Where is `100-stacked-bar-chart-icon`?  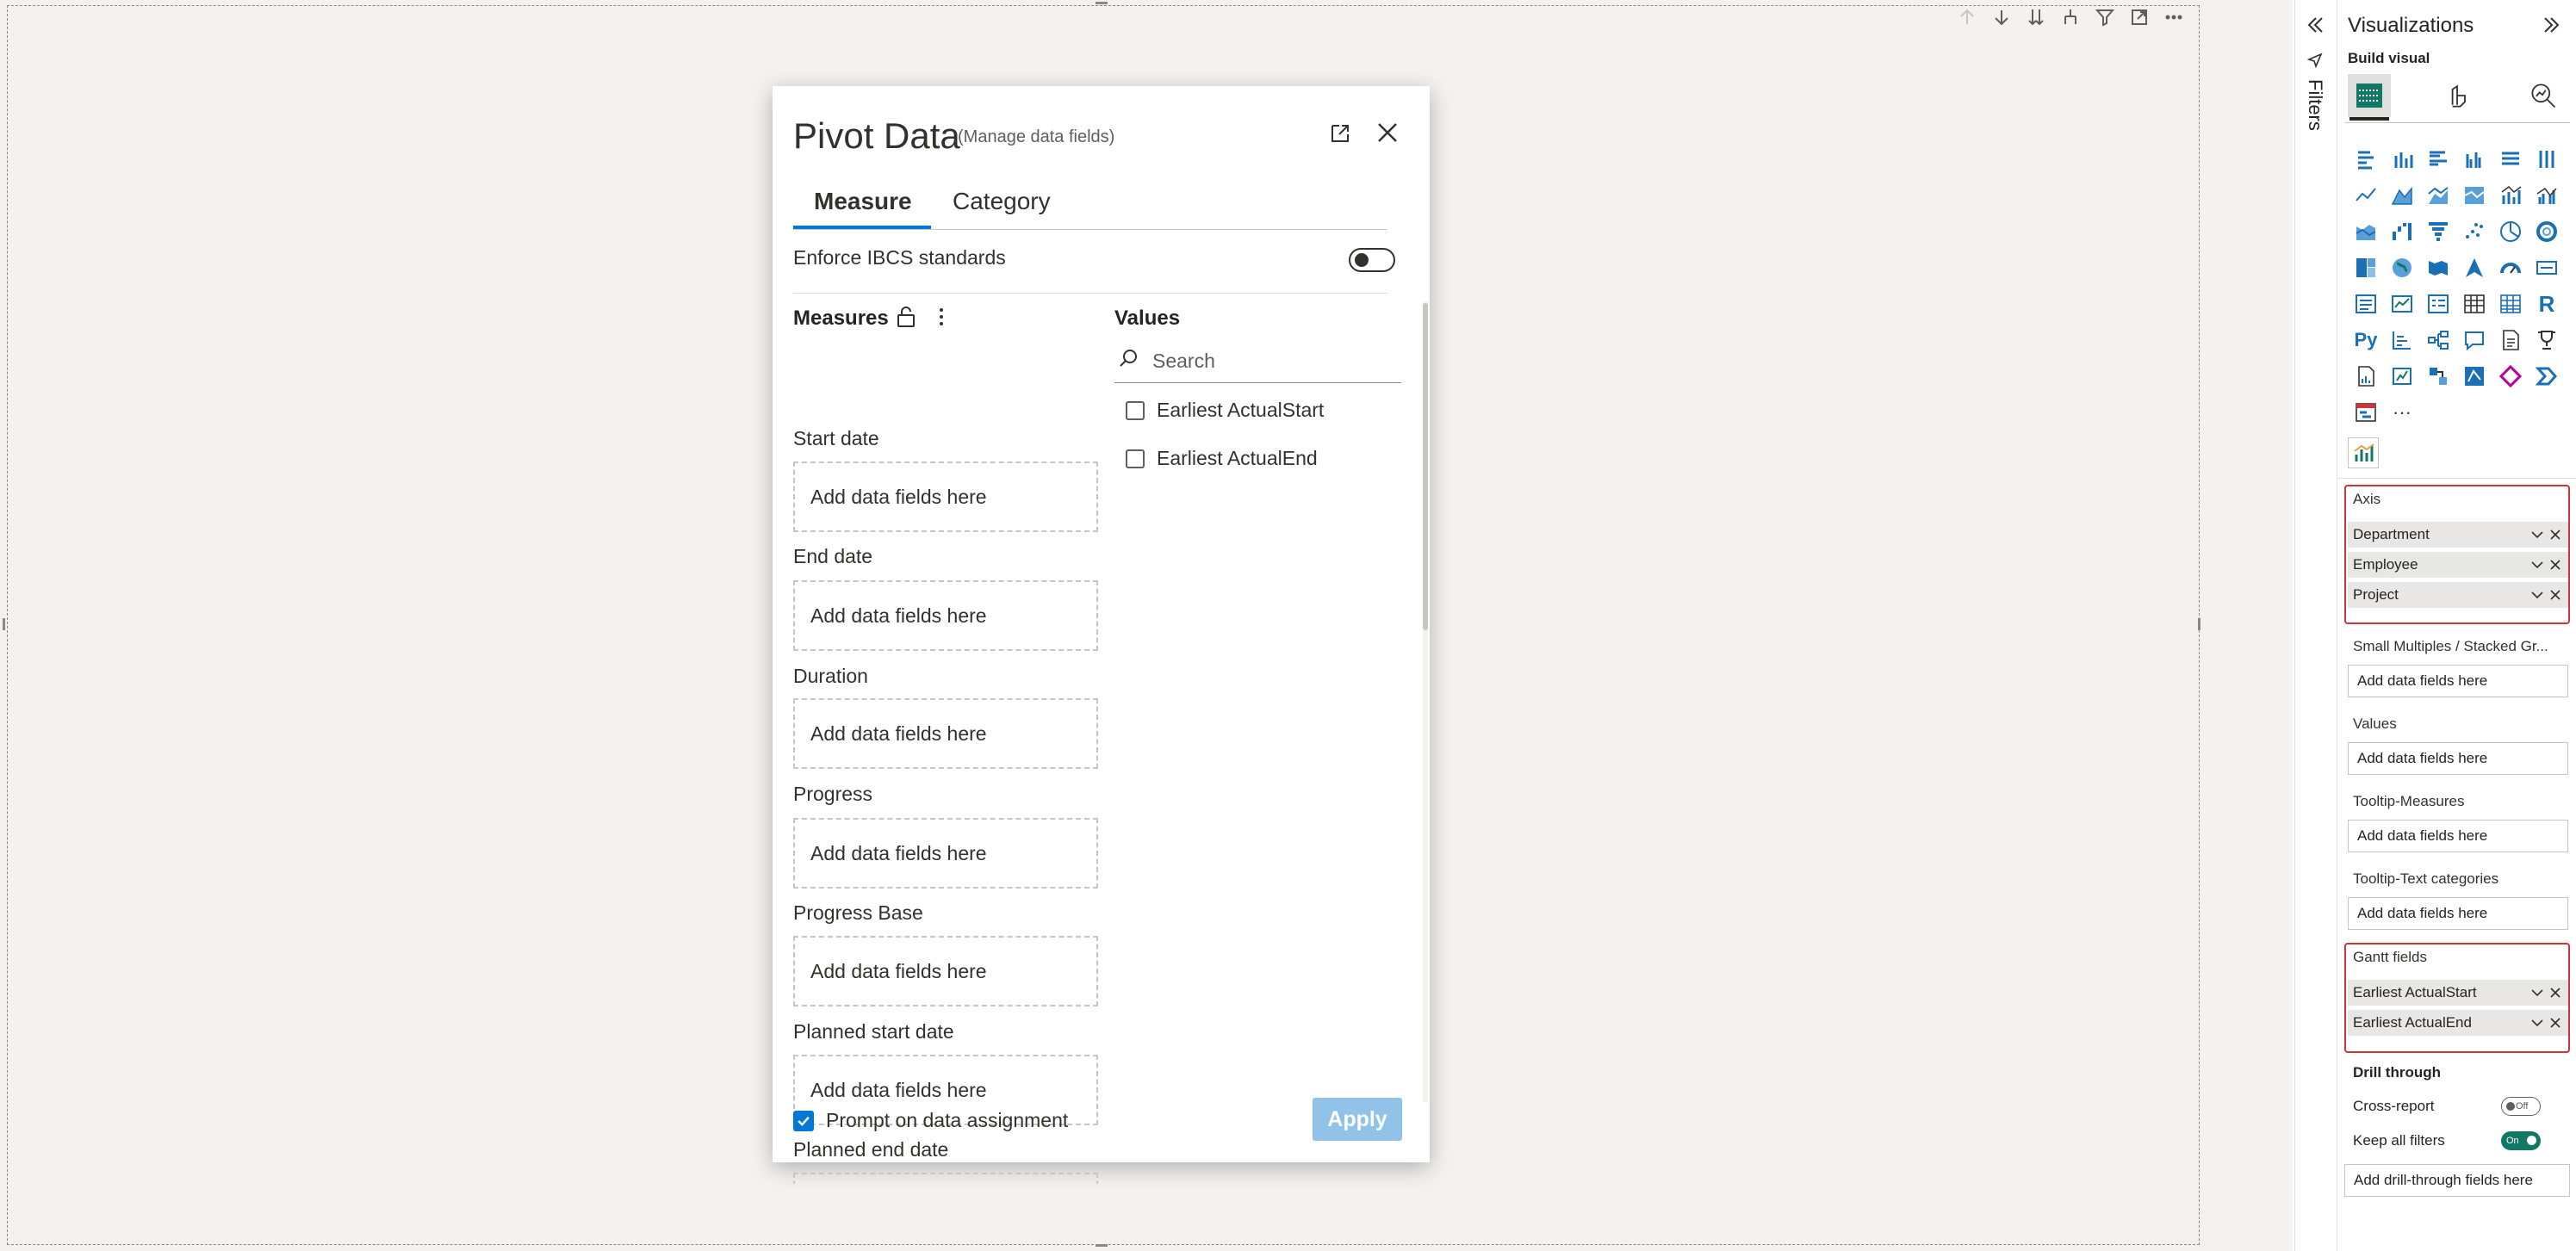 100-stacked-bar-chart-icon is located at coordinates (2511, 159).